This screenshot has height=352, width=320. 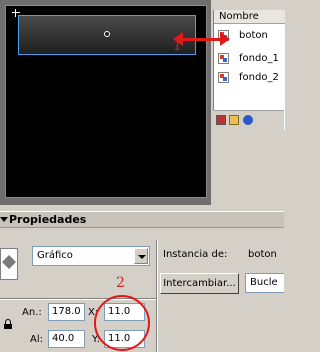 I want to click on instance-of-value: boton, so click(x=262, y=254).